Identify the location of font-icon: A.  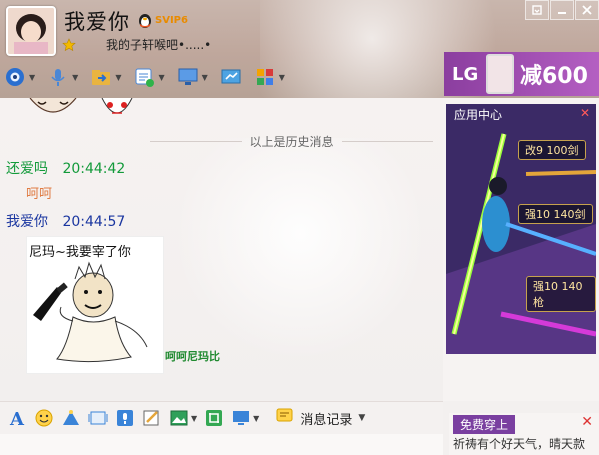
(17, 418).